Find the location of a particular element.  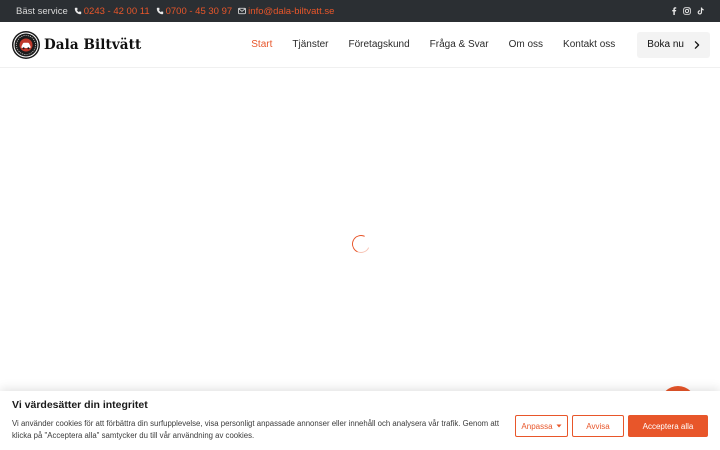

loading-spinner-icon is located at coordinates (361, 244).